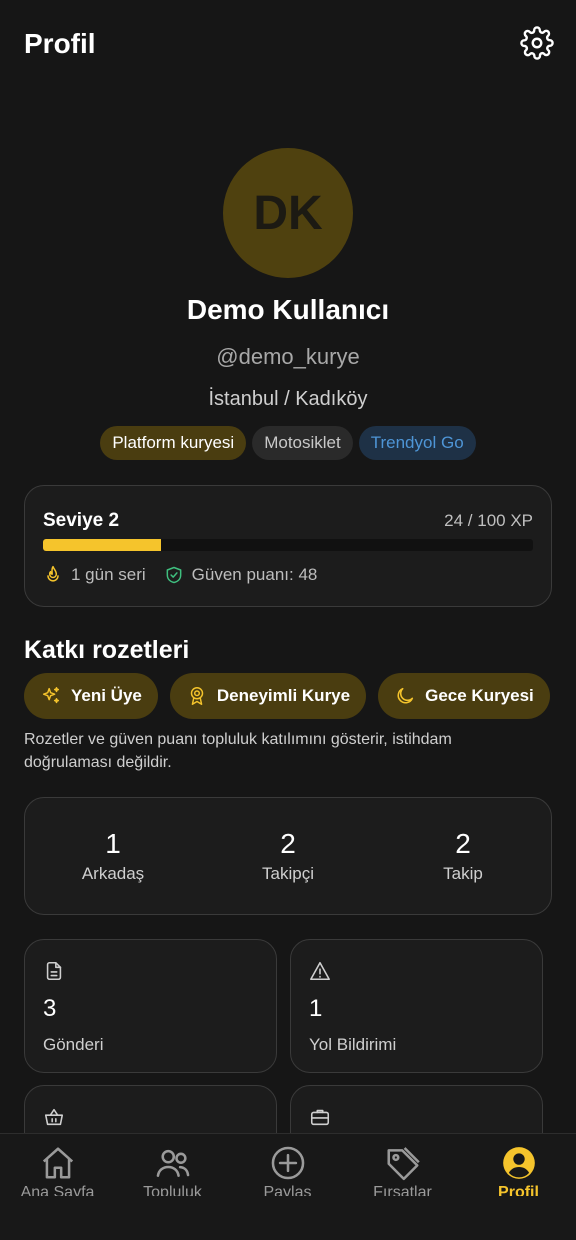 Image resolution: width=576 pixels, height=1240 pixels. Describe the element at coordinates (106, 695) in the screenshot. I see `badge-label: Yeni Üye` at that location.